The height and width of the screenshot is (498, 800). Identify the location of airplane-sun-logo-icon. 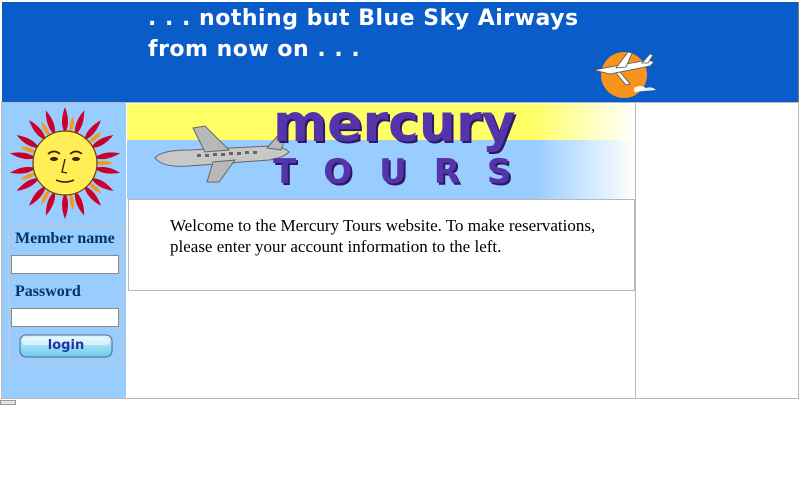
(624, 74).